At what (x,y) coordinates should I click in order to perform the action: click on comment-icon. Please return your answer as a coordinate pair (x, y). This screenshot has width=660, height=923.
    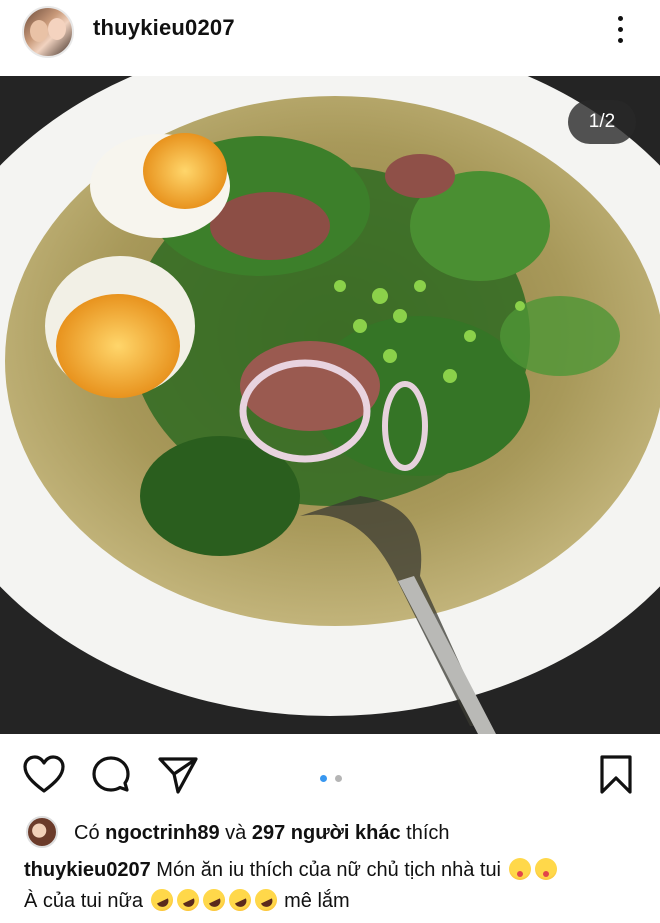
    Looking at the image, I should click on (111, 777).